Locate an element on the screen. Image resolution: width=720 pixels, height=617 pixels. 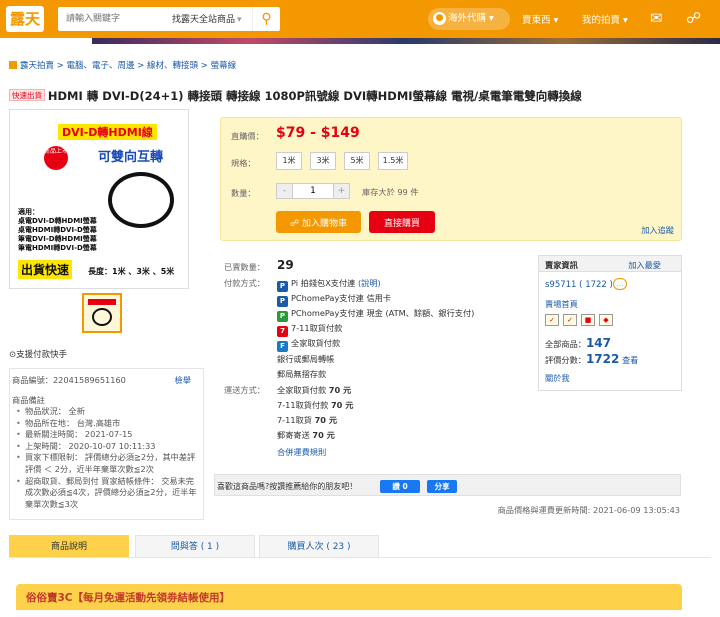
ship-711-price: 70 元 is located at coordinates (326, 420).